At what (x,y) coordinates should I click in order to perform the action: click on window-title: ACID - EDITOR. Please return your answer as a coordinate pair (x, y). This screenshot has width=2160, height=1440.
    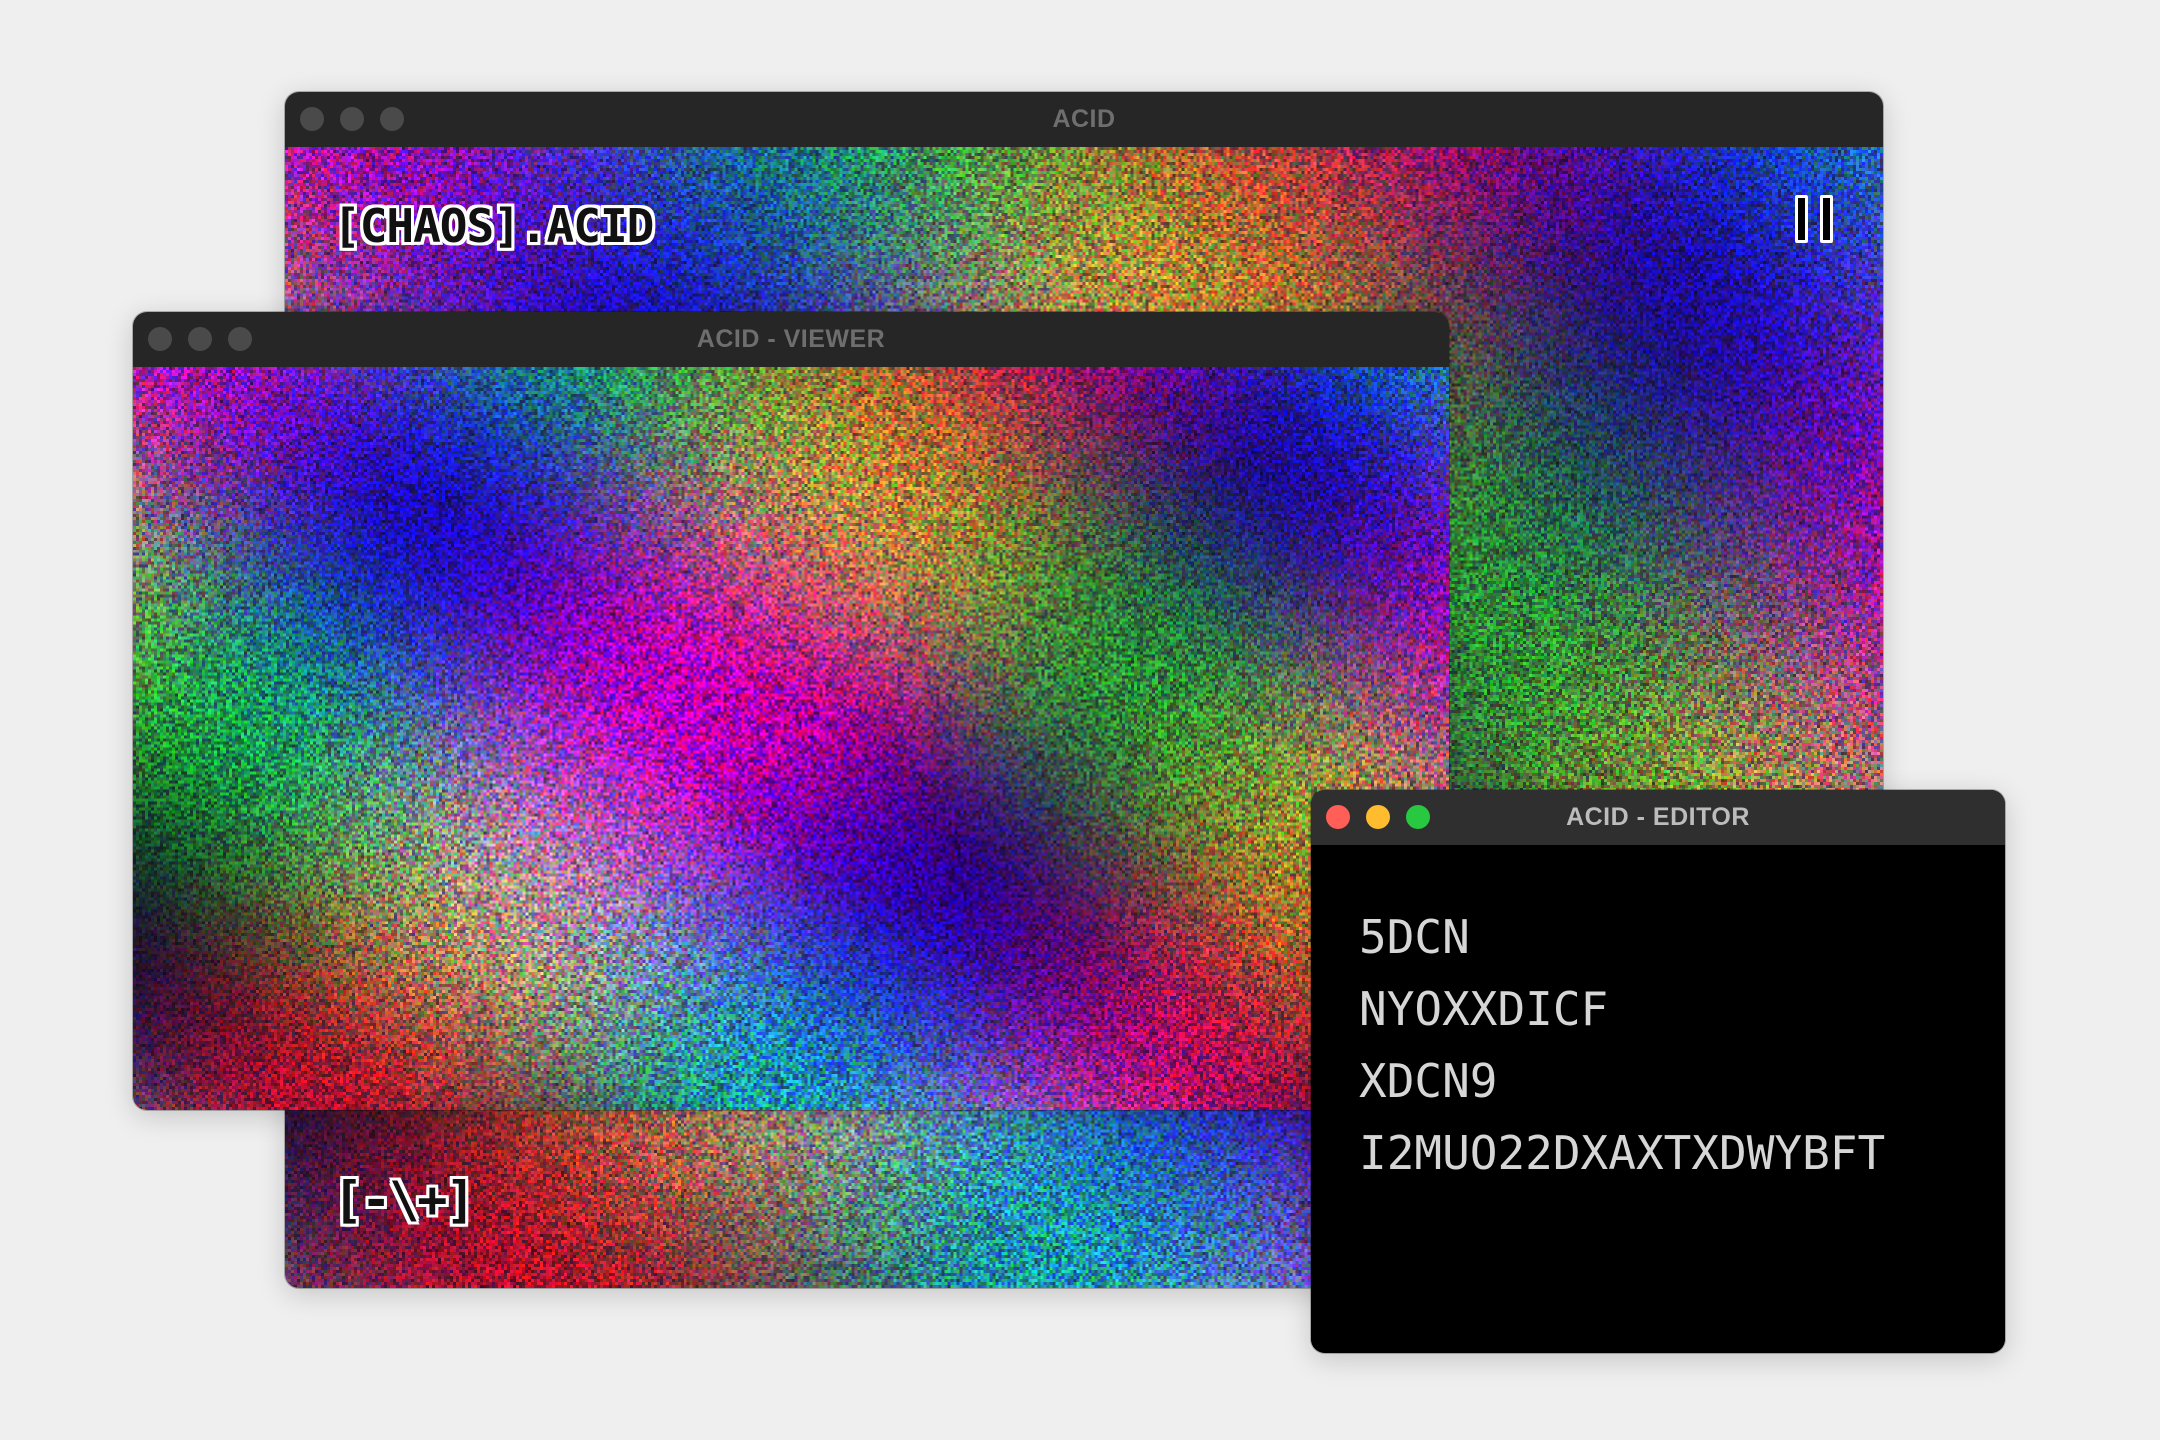
    Looking at the image, I should click on (1658, 817).